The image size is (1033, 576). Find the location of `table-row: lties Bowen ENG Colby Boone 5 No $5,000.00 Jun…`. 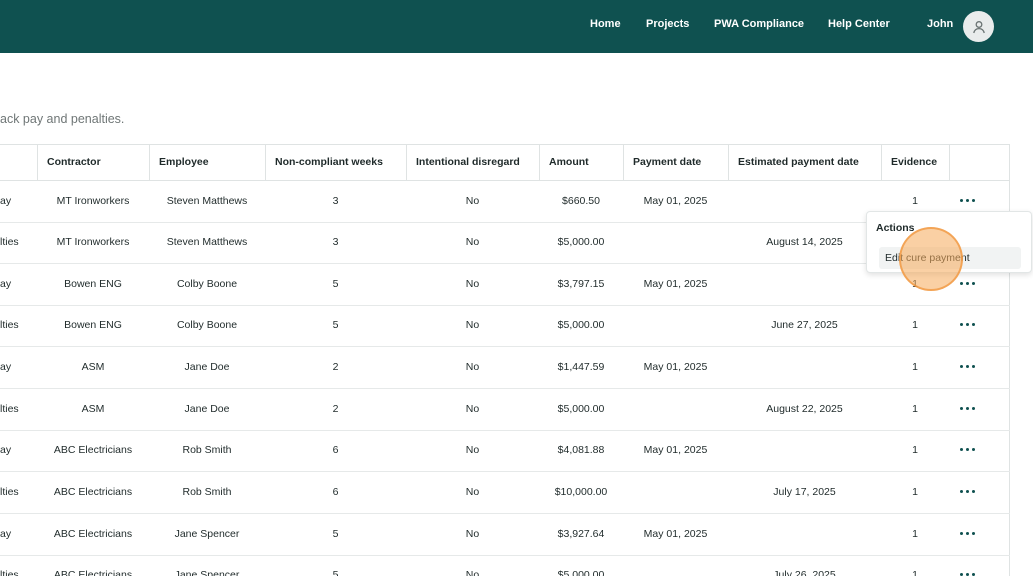

table-row: lties Bowen ENG Colby Boone 5 No $5,000.00 Jun… is located at coordinates (505, 326).